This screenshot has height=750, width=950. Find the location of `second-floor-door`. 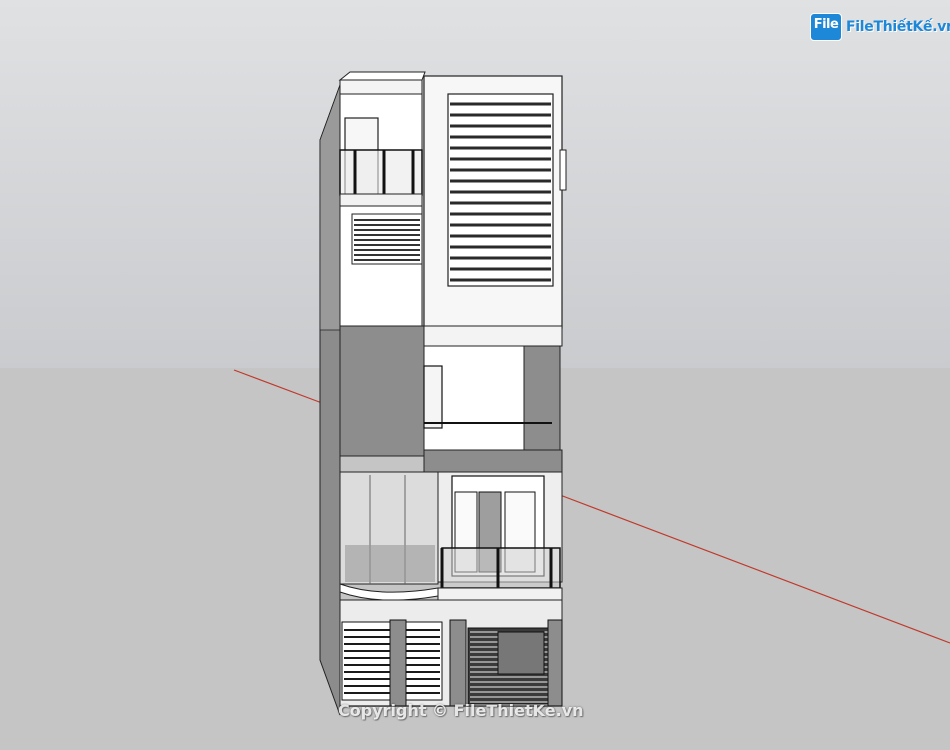

second-floor-door is located at coordinates (433, 397).